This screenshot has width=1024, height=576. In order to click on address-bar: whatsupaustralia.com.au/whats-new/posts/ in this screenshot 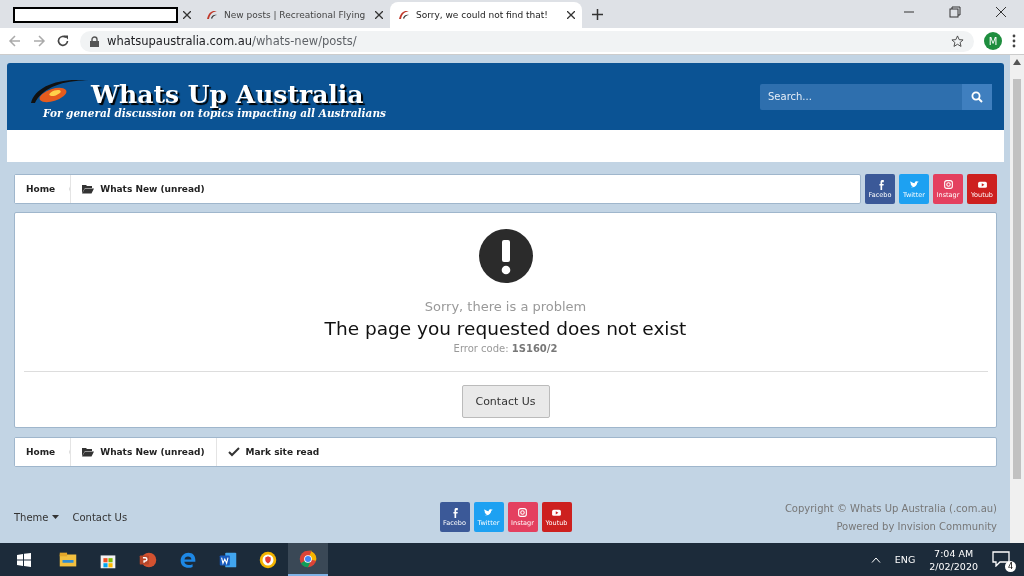, I will do `click(527, 41)`.